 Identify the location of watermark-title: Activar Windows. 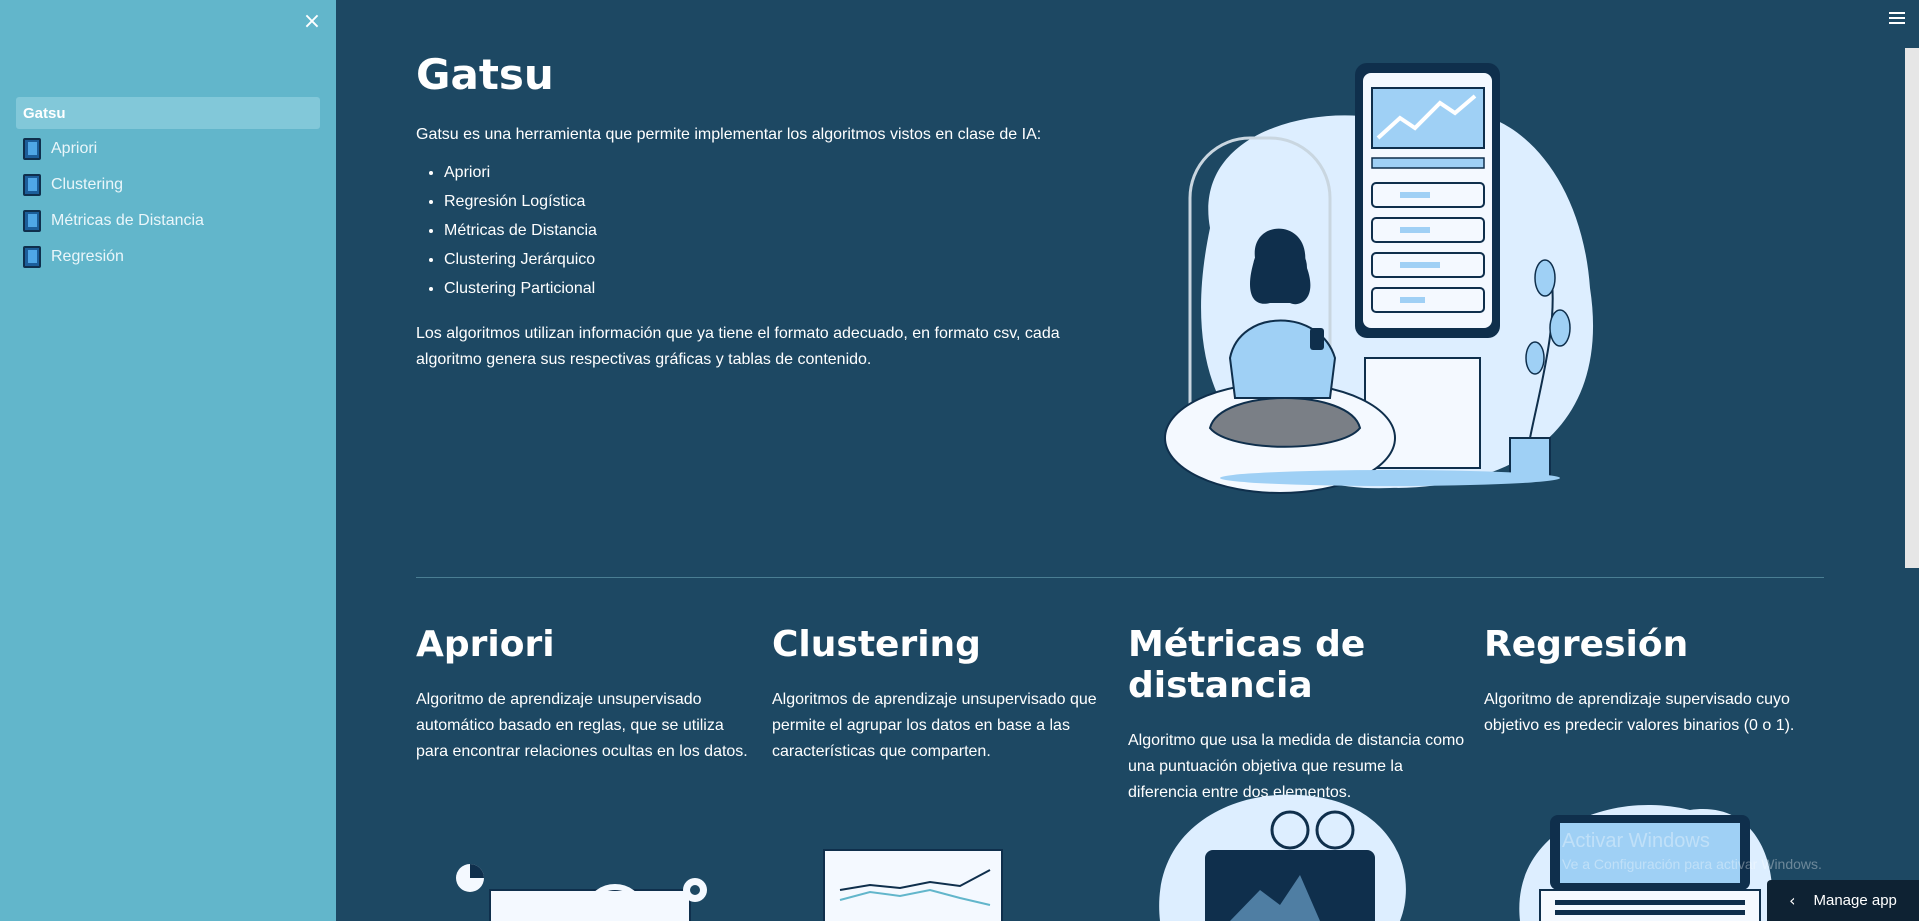
(1636, 841).